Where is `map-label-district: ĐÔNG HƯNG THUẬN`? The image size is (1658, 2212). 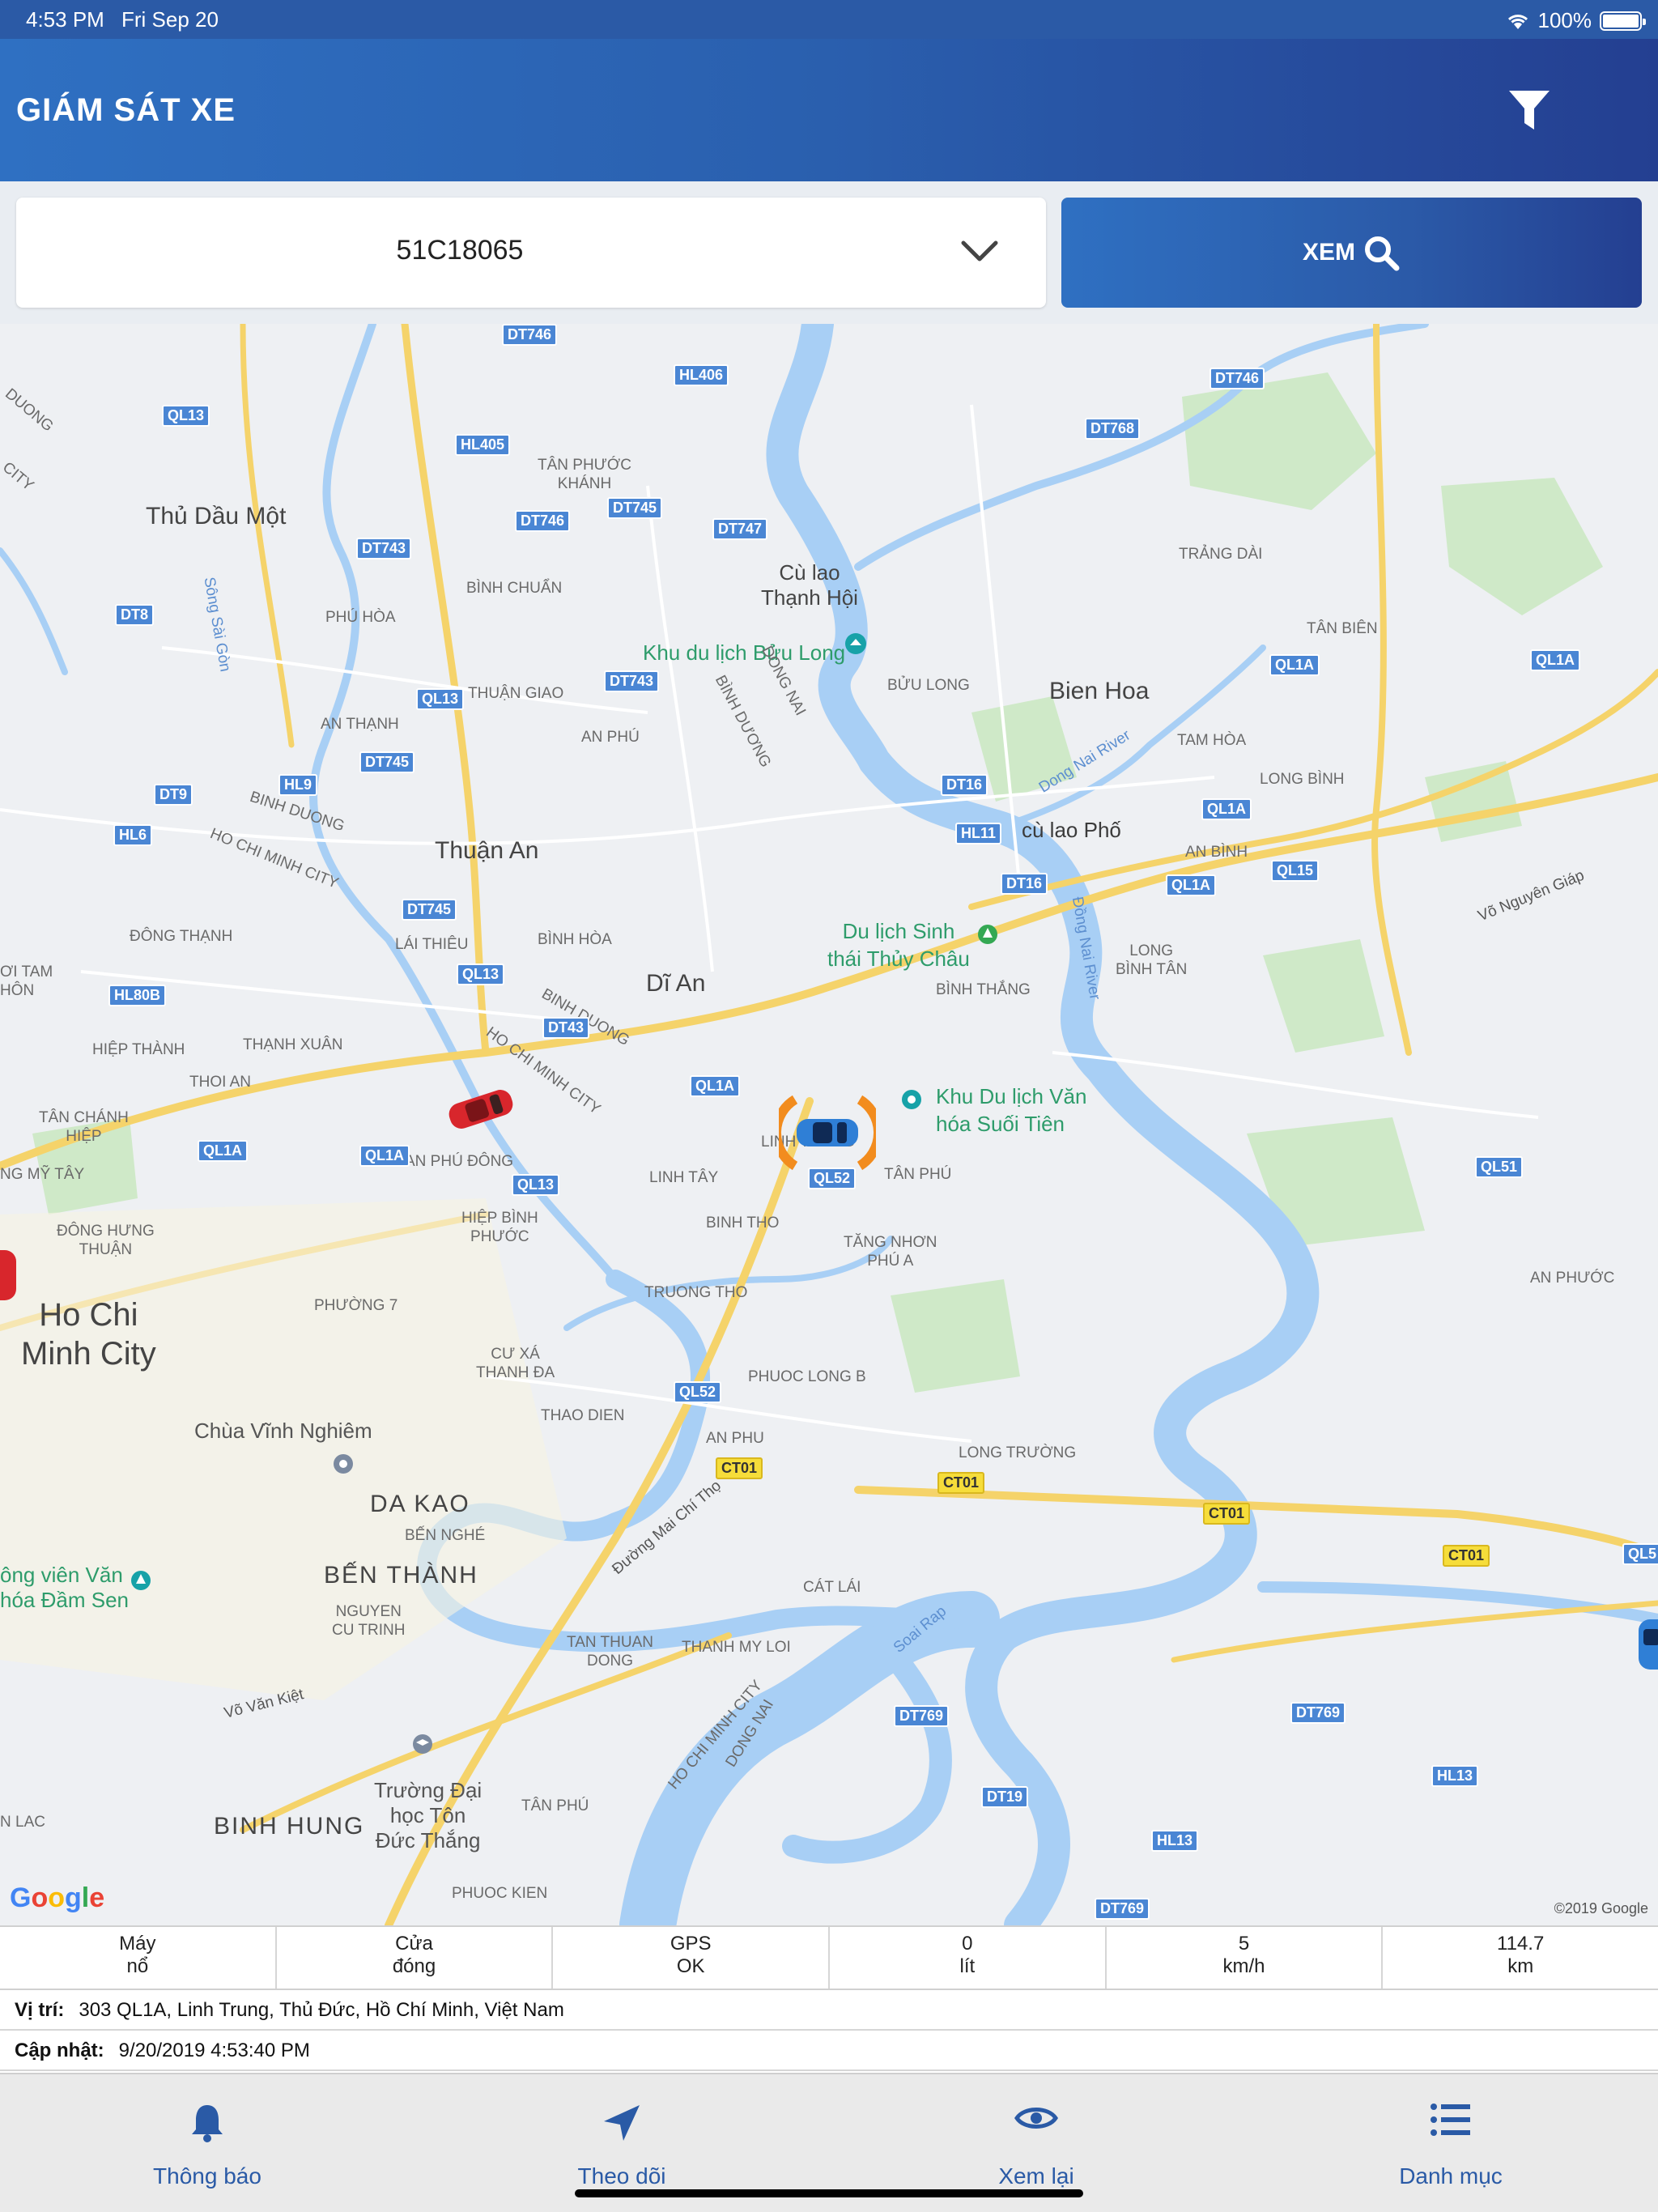
map-label-district: ĐÔNG HƯNG THUẬN is located at coordinates (106, 1240).